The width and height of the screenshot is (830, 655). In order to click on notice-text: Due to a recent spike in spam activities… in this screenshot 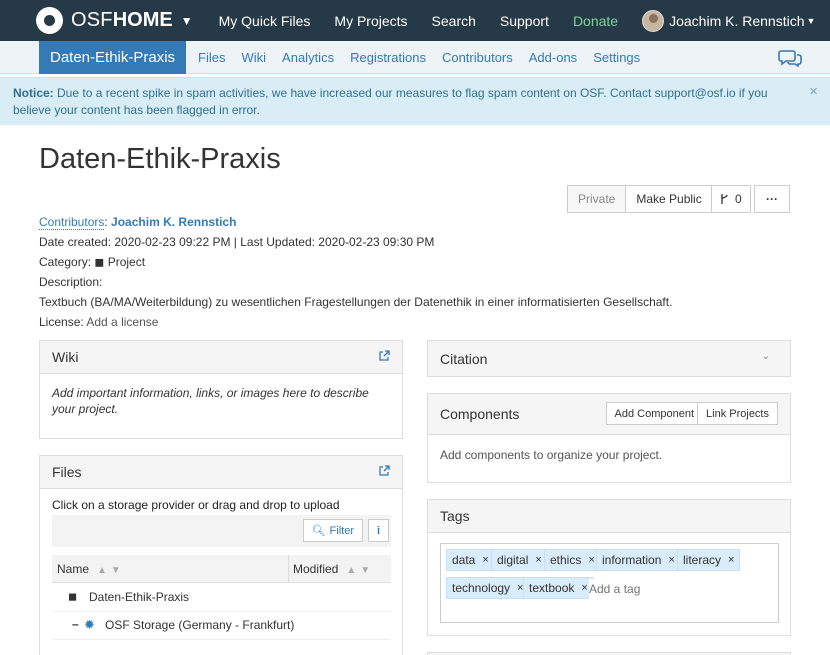, I will do `click(390, 101)`.